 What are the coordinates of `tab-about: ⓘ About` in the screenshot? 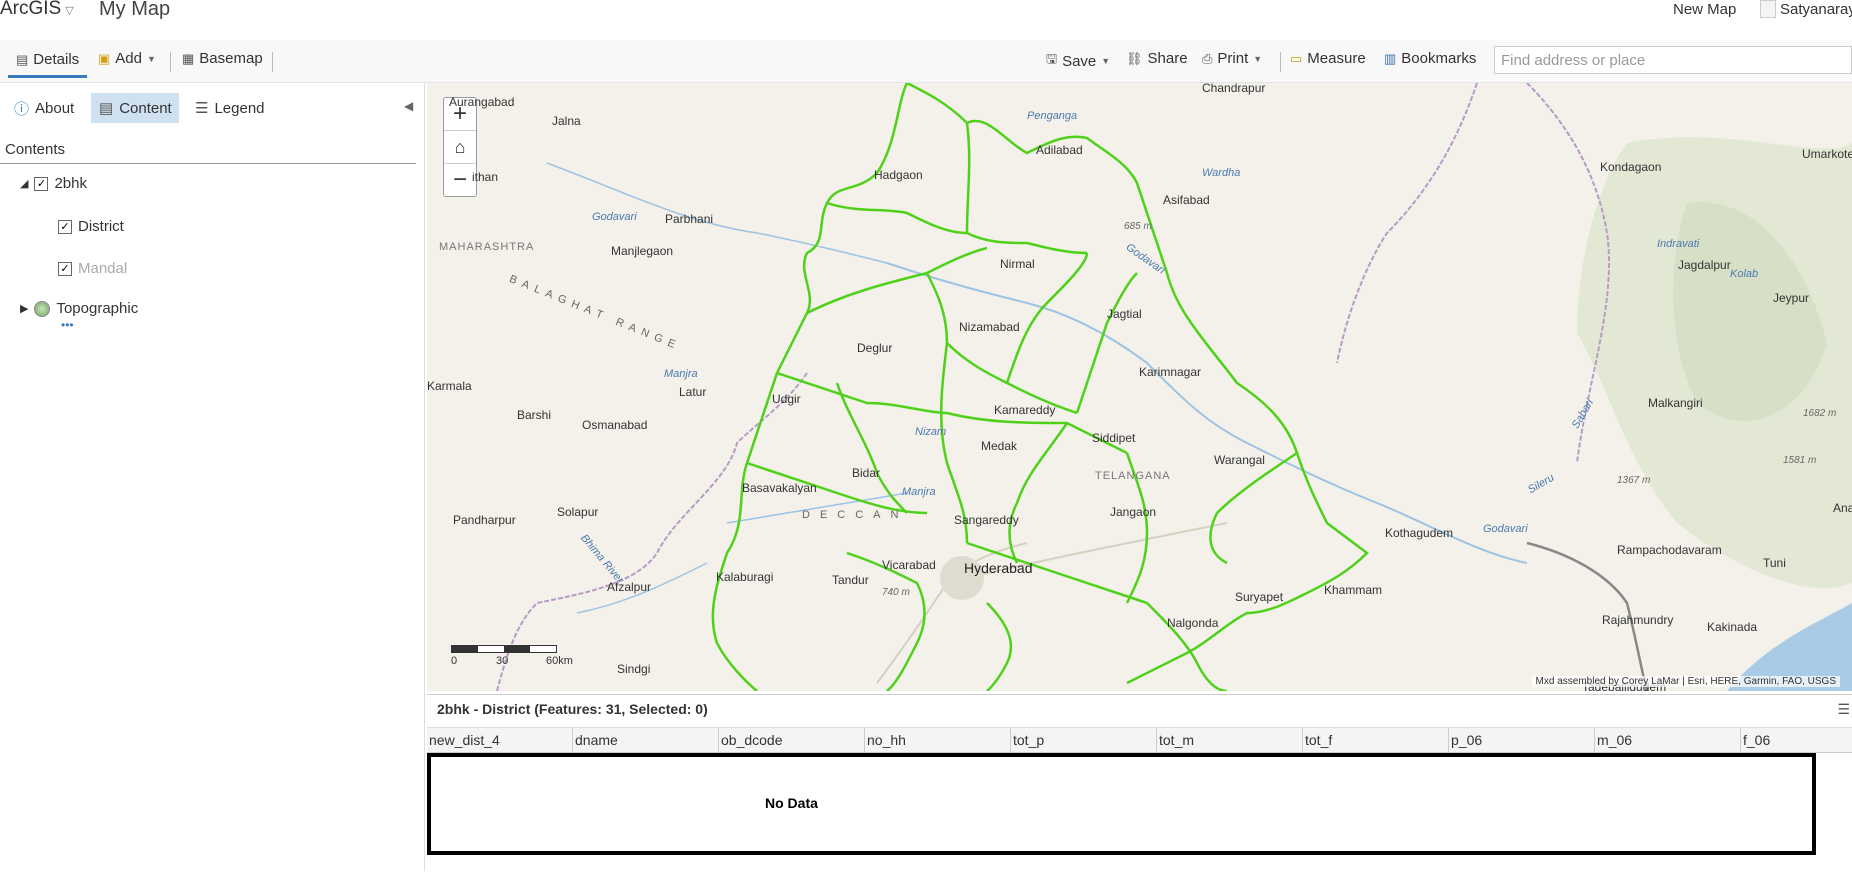 It's located at (44, 108).